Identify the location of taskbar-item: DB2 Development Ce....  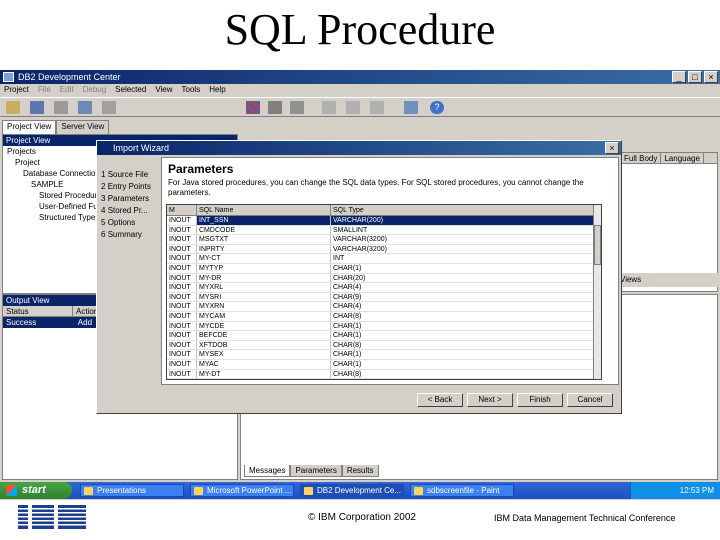
(352, 490).